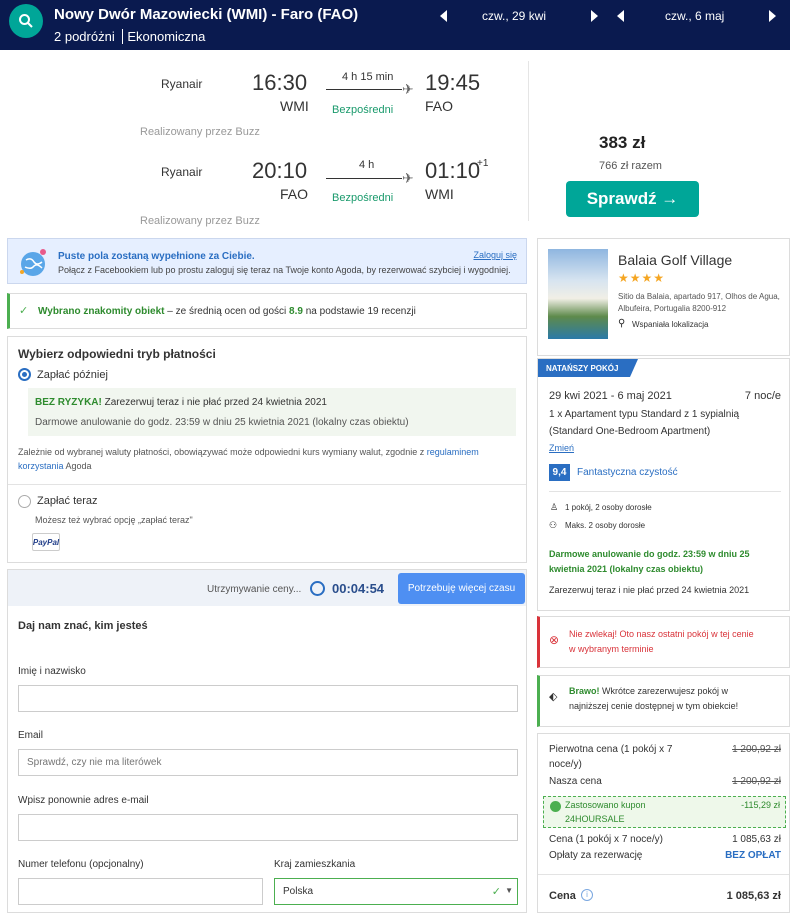  What do you see at coordinates (622, 142) in the screenshot?
I see `price-per-person: 383 zł` at bounding box center [622, 142].